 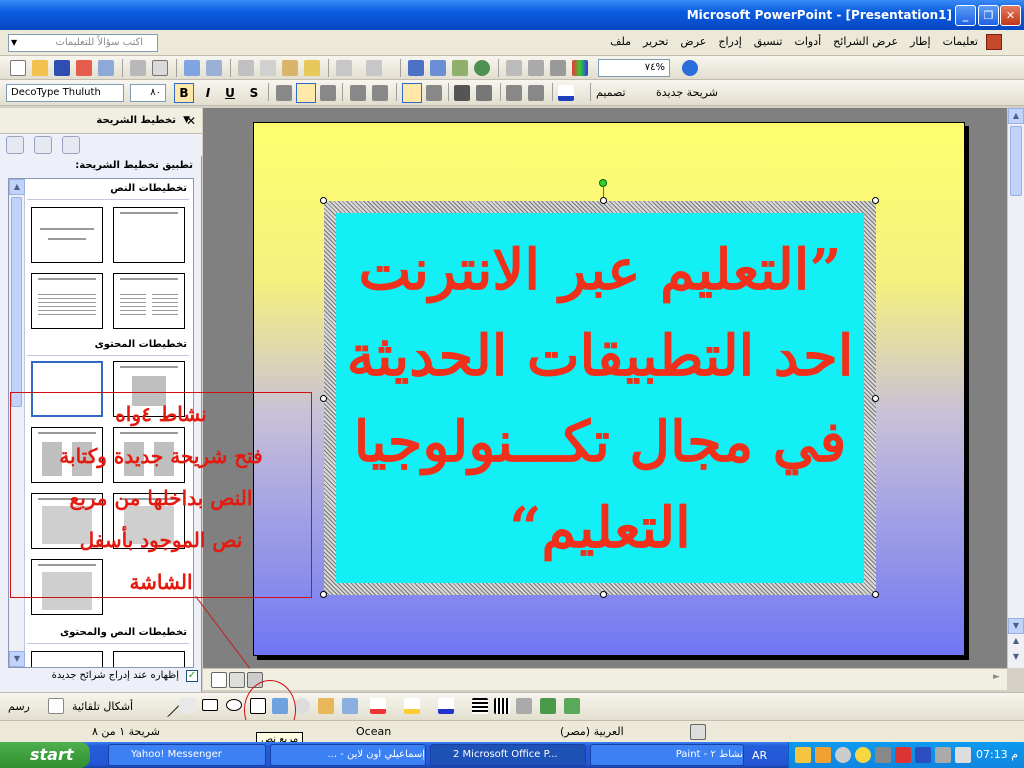 I want to click on task-pane-title: تخطيط الشريحة, so click(x=136, y=120).